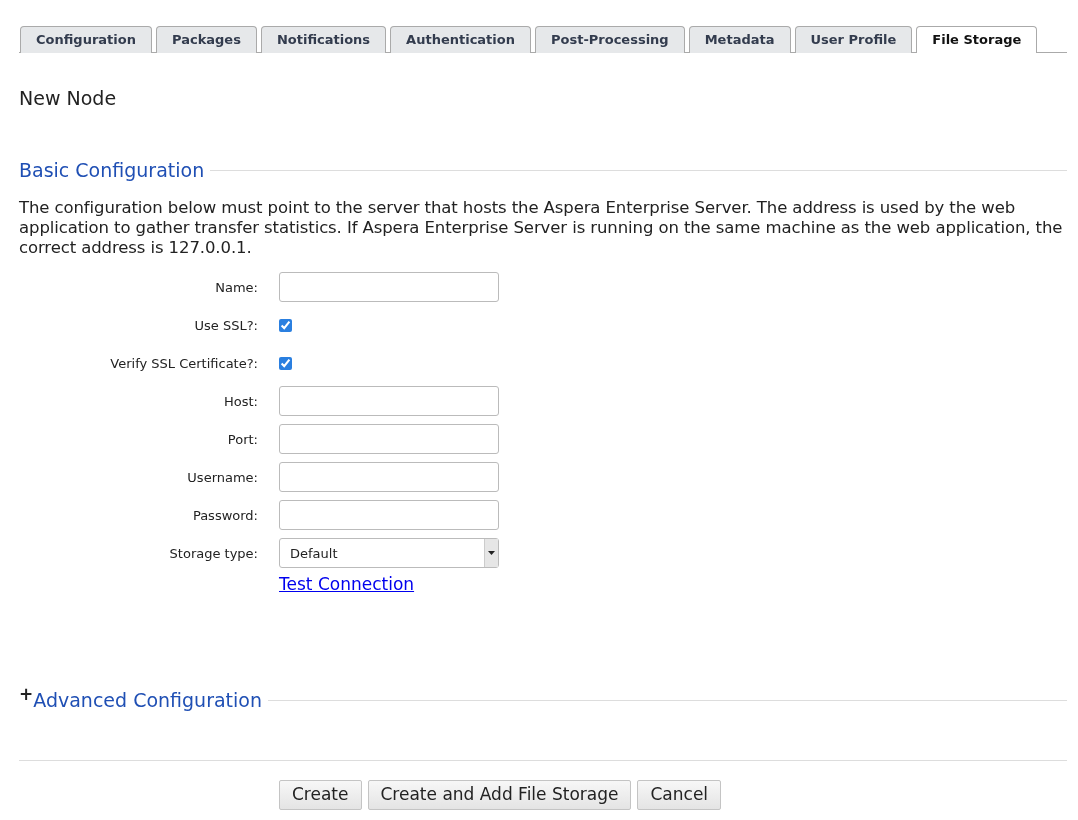  I want to click on dropdown: Default, so click(389, 553).